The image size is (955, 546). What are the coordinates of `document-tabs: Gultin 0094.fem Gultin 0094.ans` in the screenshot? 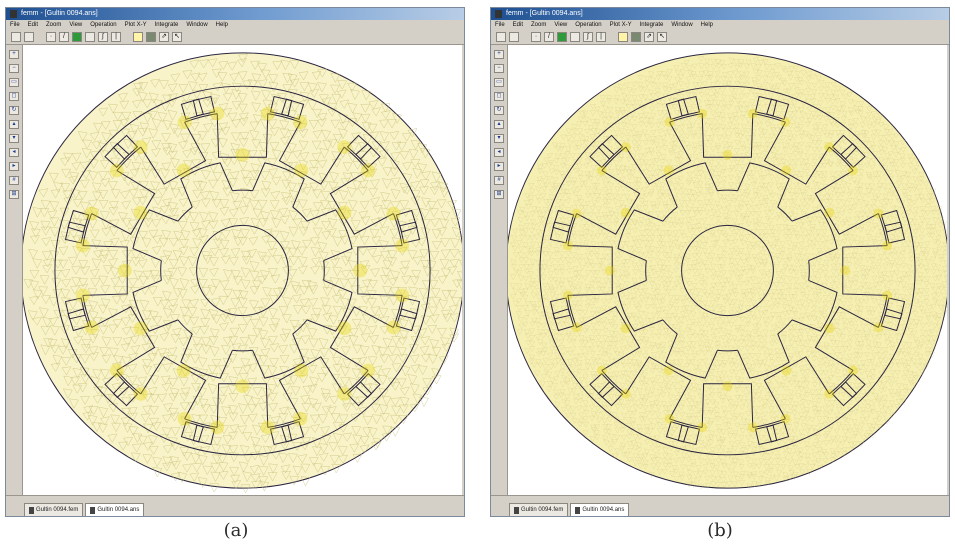 It's located at (235, 505).